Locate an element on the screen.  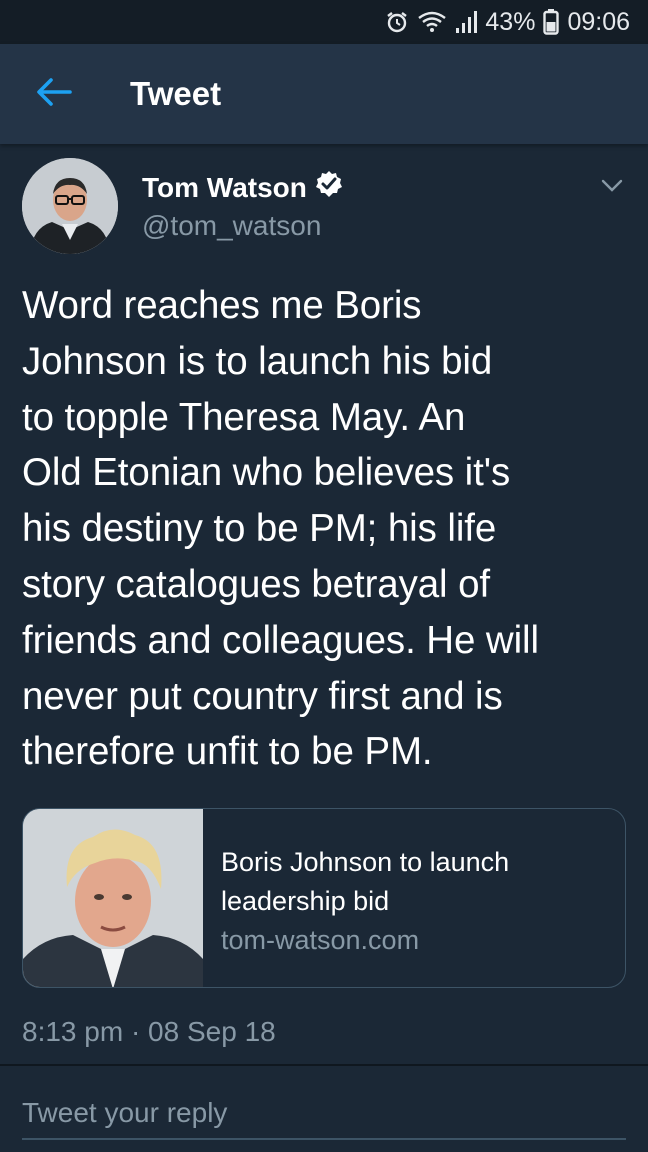
tweet-header: Tom Watson @tom_watson is located at coordinates (324, 205).